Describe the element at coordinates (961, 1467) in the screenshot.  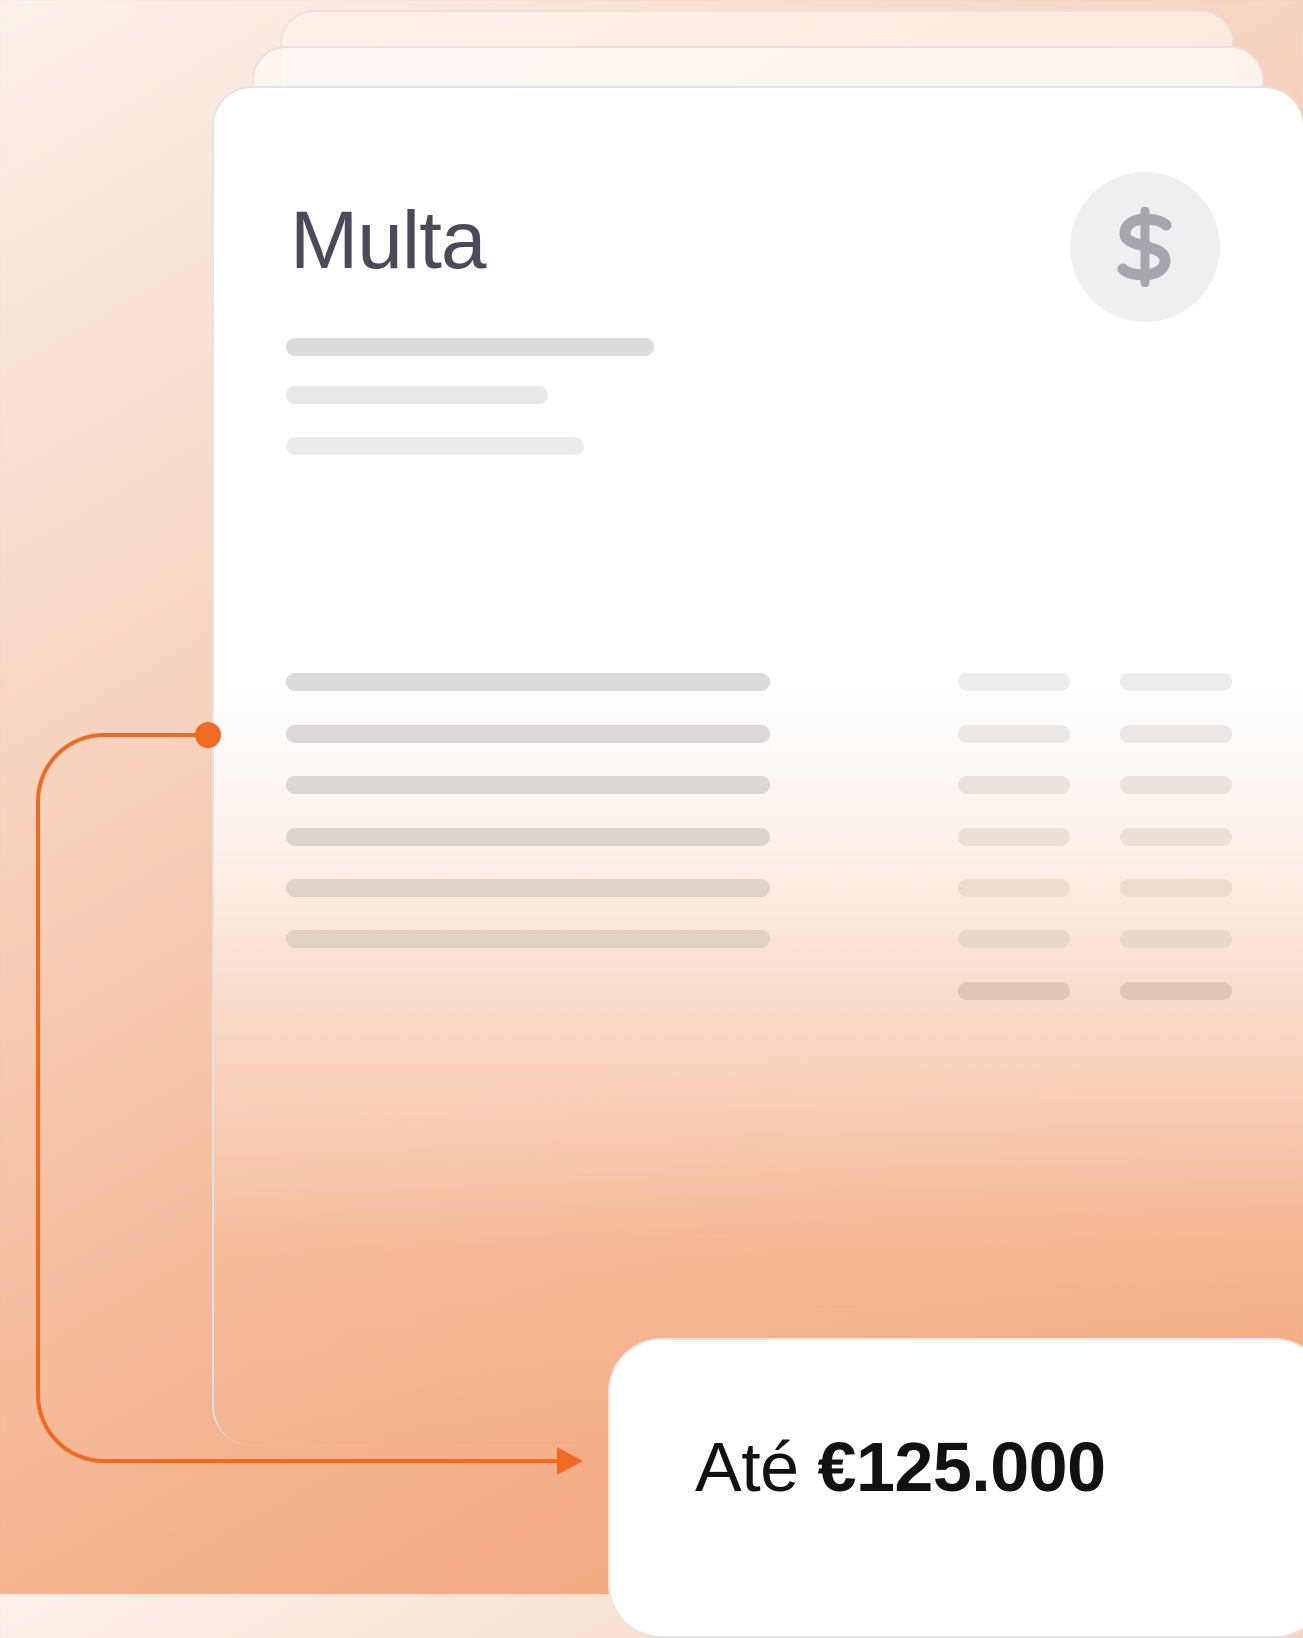
I see `fine-value: €125.000` at that location.